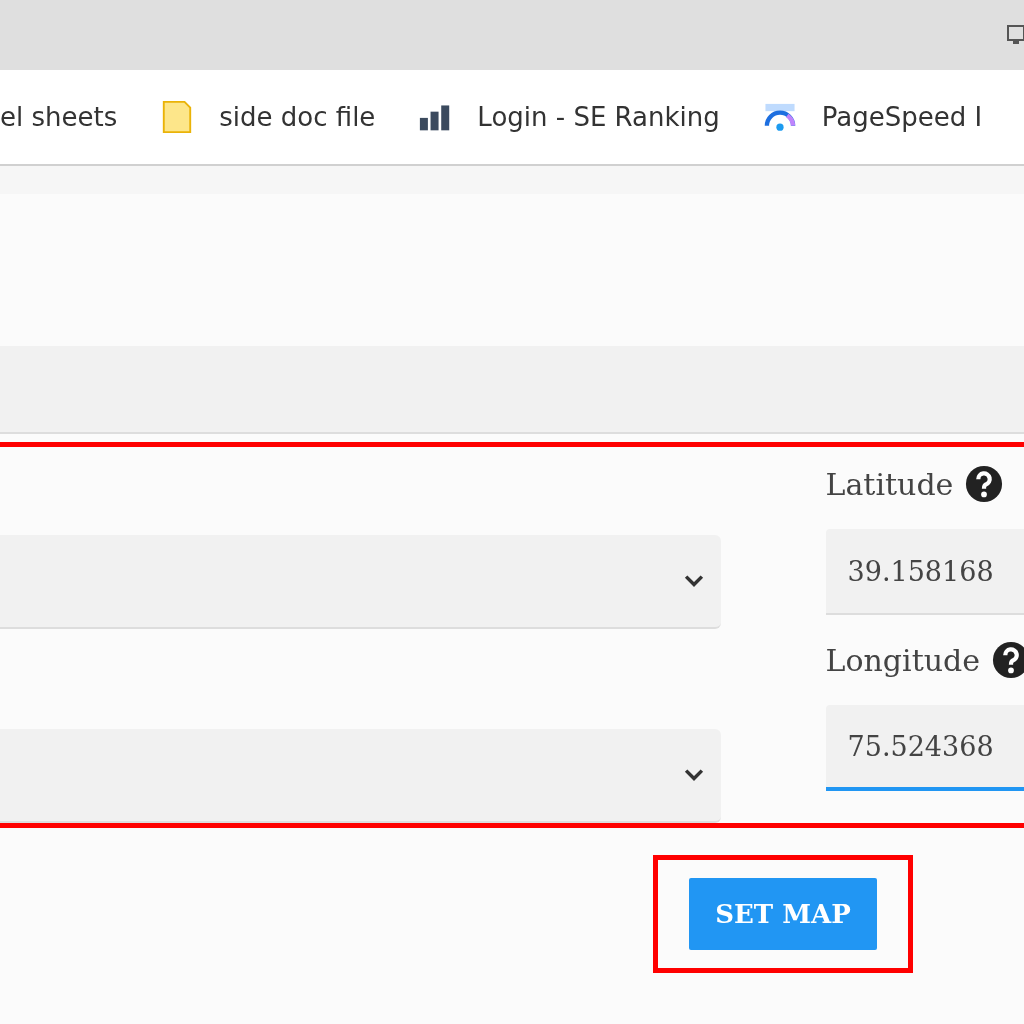 The width and height of the screenshot is (1024, 1024). Describe the element at coordinates (889, 484) in the screenshot. I see `field-label: Latitude` at that location.